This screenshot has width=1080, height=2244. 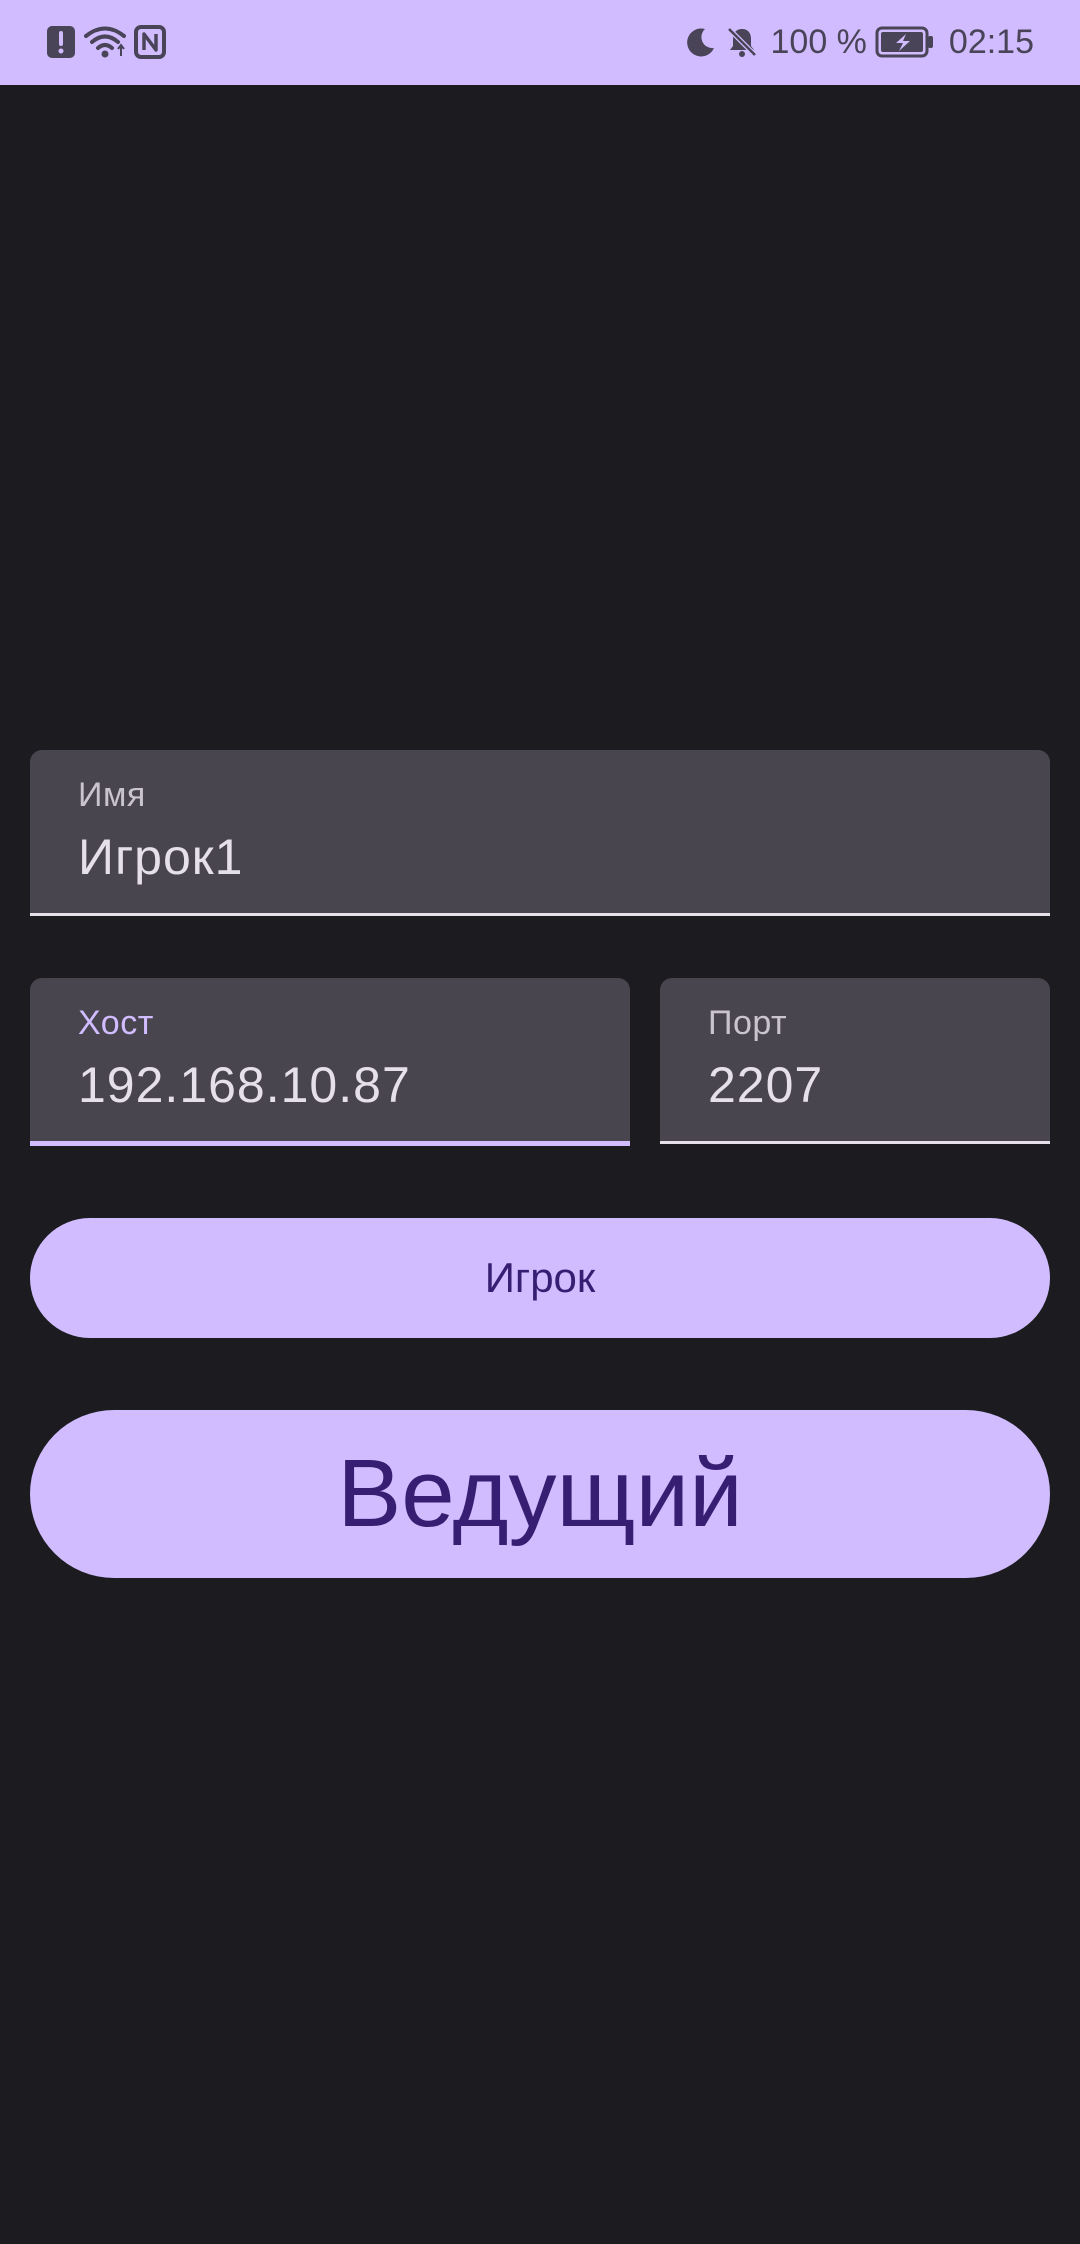 What do you see at coordinates (61, 42) in the screenshot?
I see `alert-icon` at bounding box center [61, 42].